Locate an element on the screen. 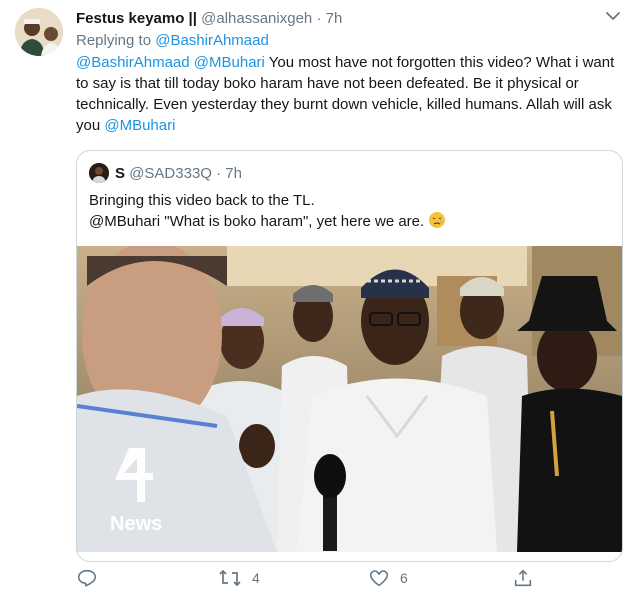  tweet-timestamp: 7h is located at coordinates (334, 18).